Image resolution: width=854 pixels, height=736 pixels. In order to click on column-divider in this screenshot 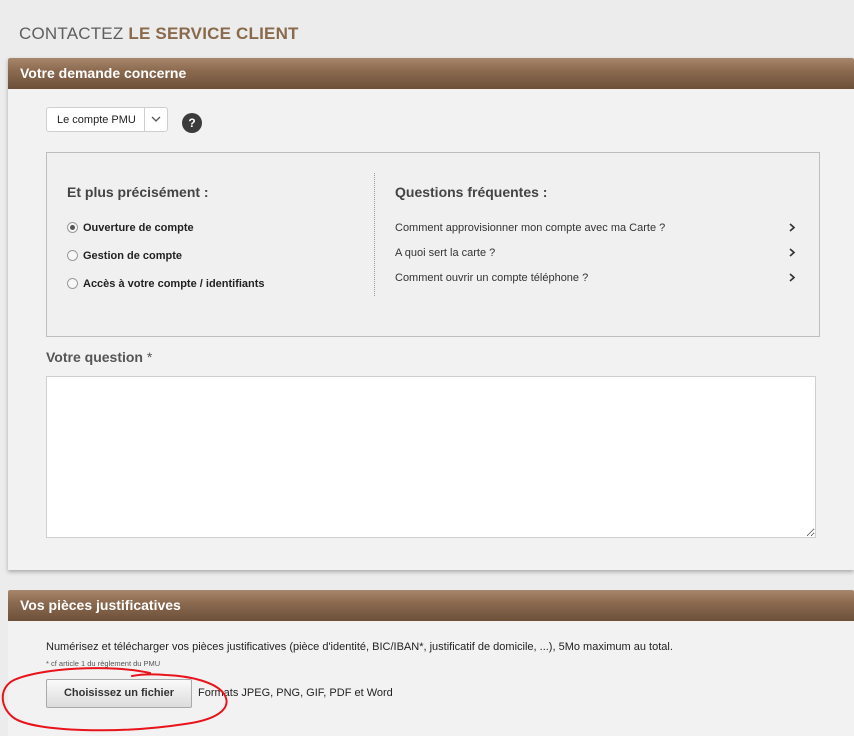, I will do `click(374, 234)`.